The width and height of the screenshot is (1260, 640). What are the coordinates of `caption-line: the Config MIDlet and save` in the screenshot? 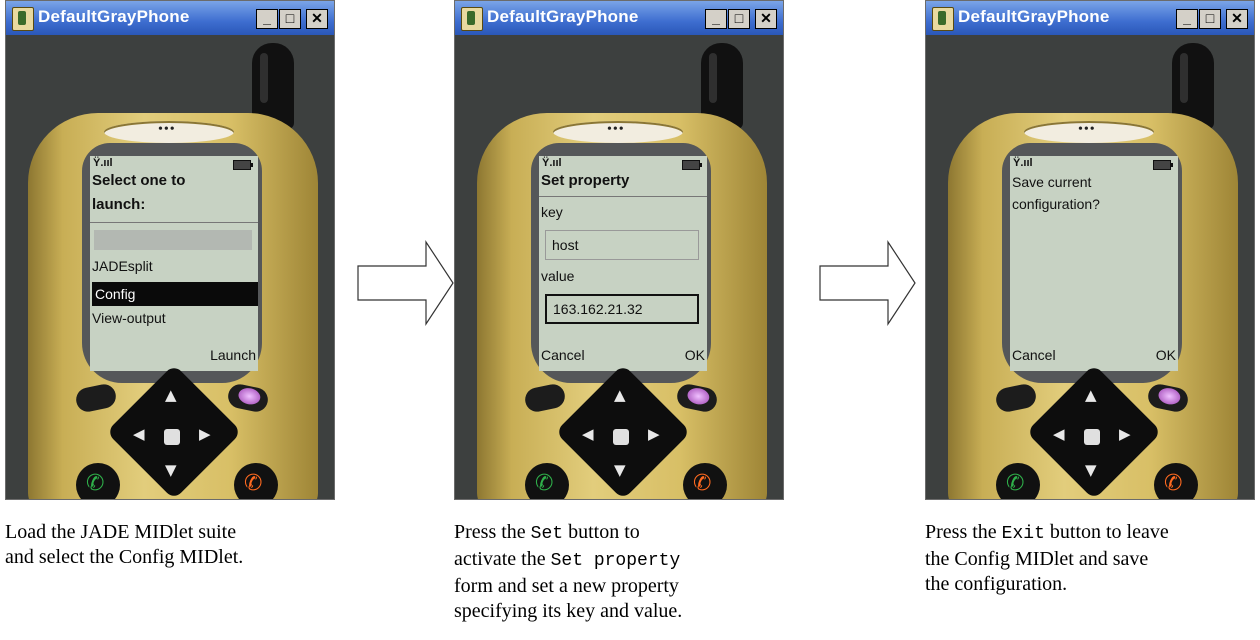 It's located at (1037, 559).